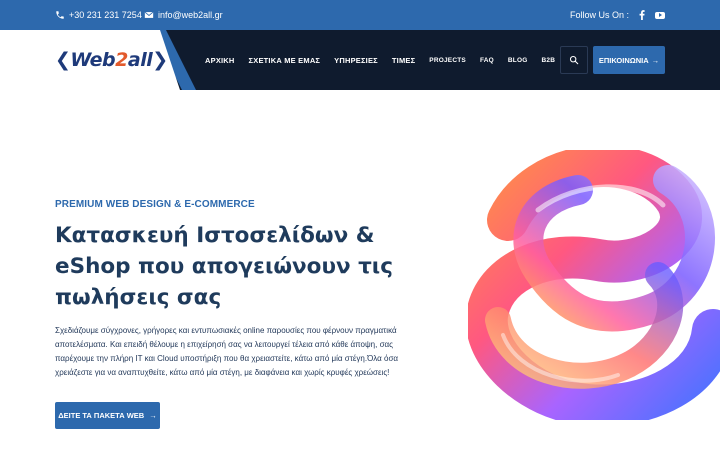 This screenshot has width=720, height=450. Describe the element at coordinates (155, 204) in the screenshot. I see `hero-eyebrow: PREMIUM WEB DESIGN & E-COMMERCE` at that location.